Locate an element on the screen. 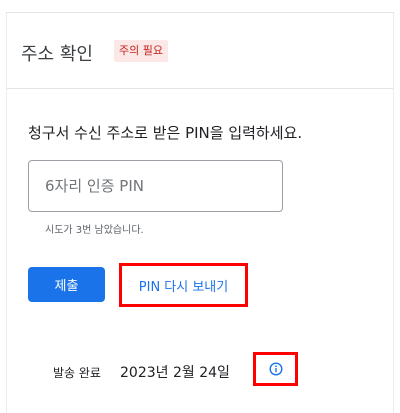 The height and width of the screenshot is (413, 400). sent-status-label: 발송 완료 is located at coordinates (77, 373).